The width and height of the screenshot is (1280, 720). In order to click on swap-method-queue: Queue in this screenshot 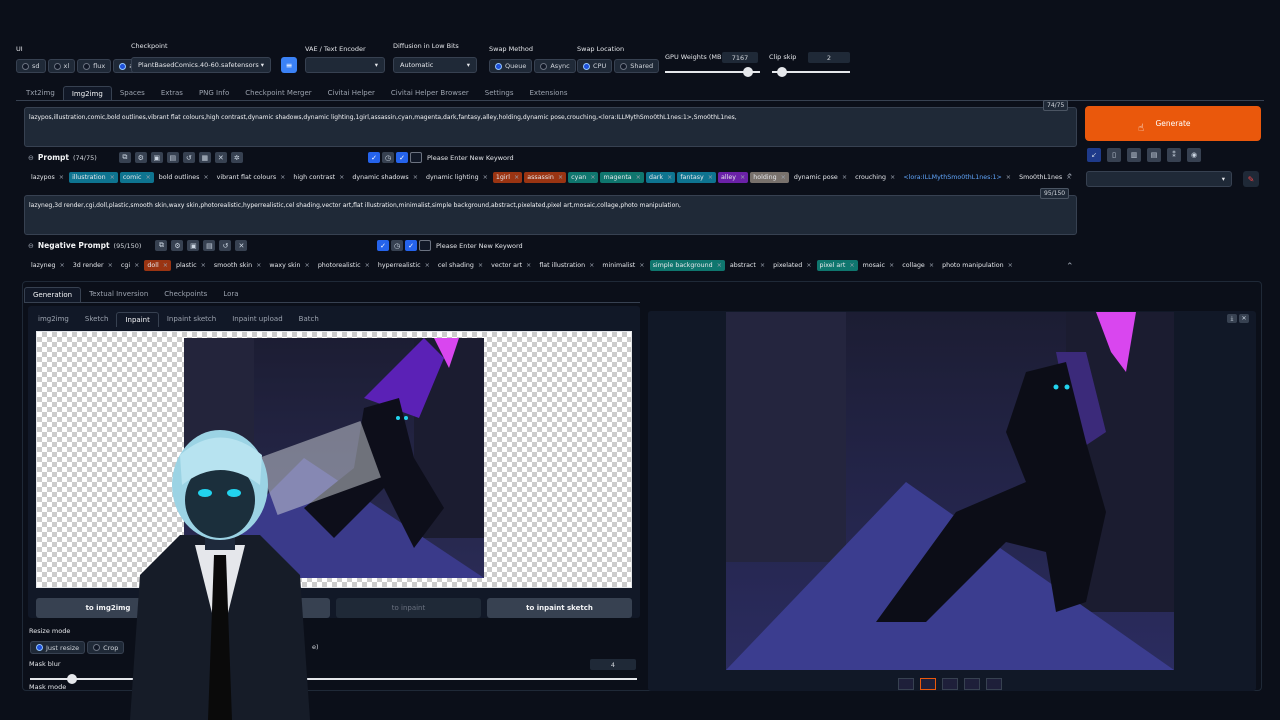, I will do `click(511, 66)`.